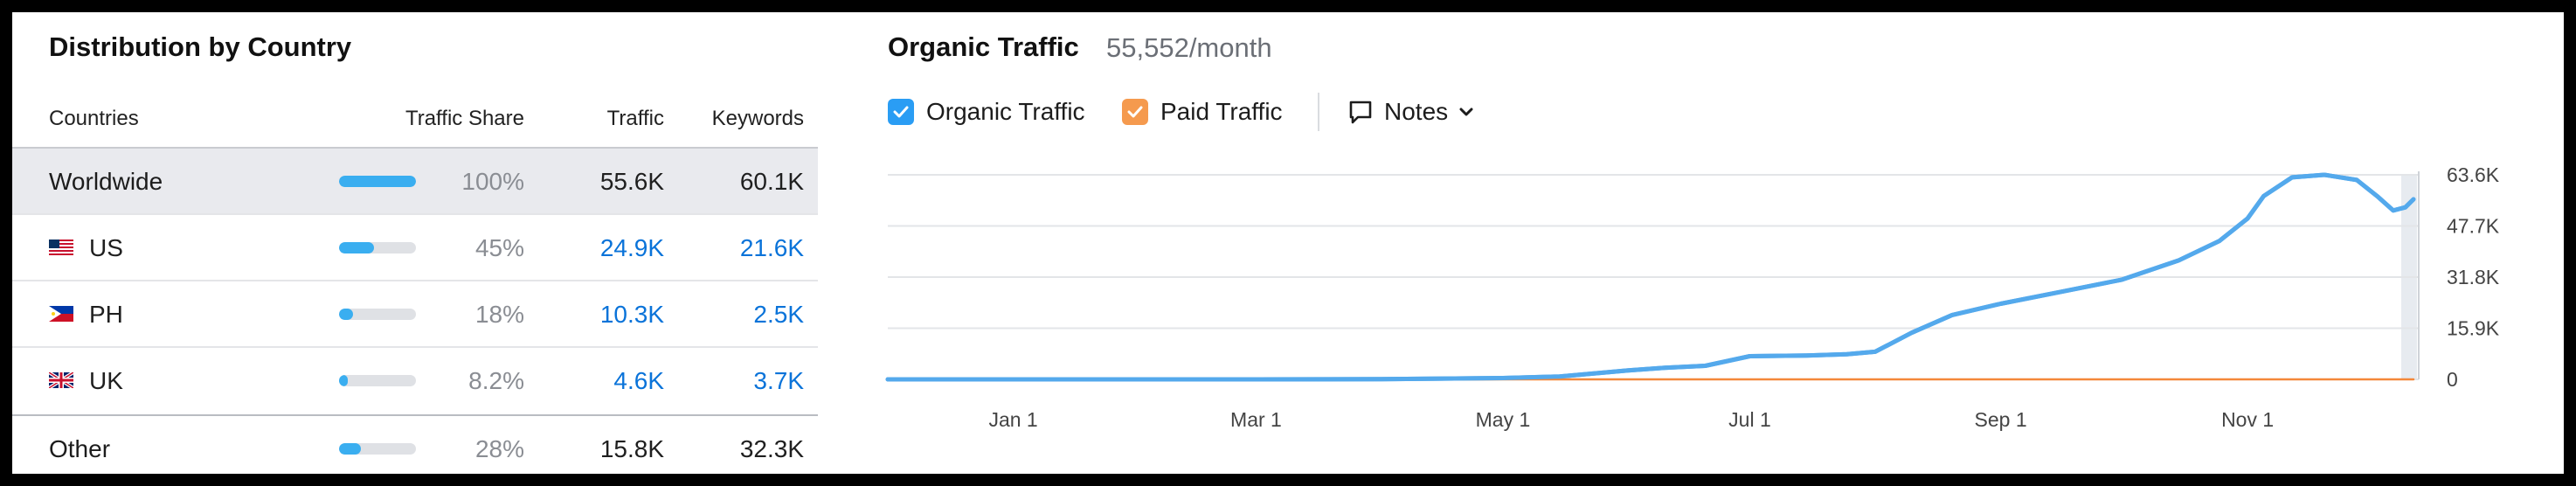 The height and width of the screenshot is (486, 2576). What do you see at coordinates (2473, 277) in the screenshot?
I see `y-tick-label: 31.8K` at bounding box center [2473, 277].